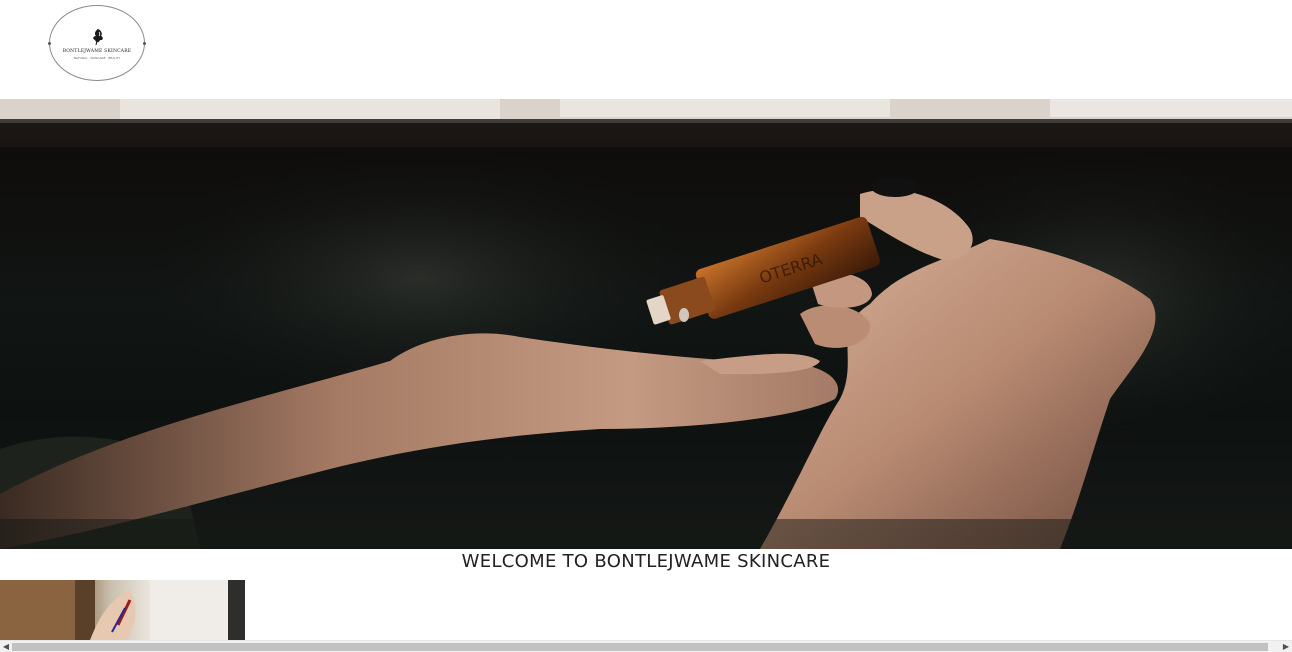  I want to click on thumbnail-image, so click(122, 610).